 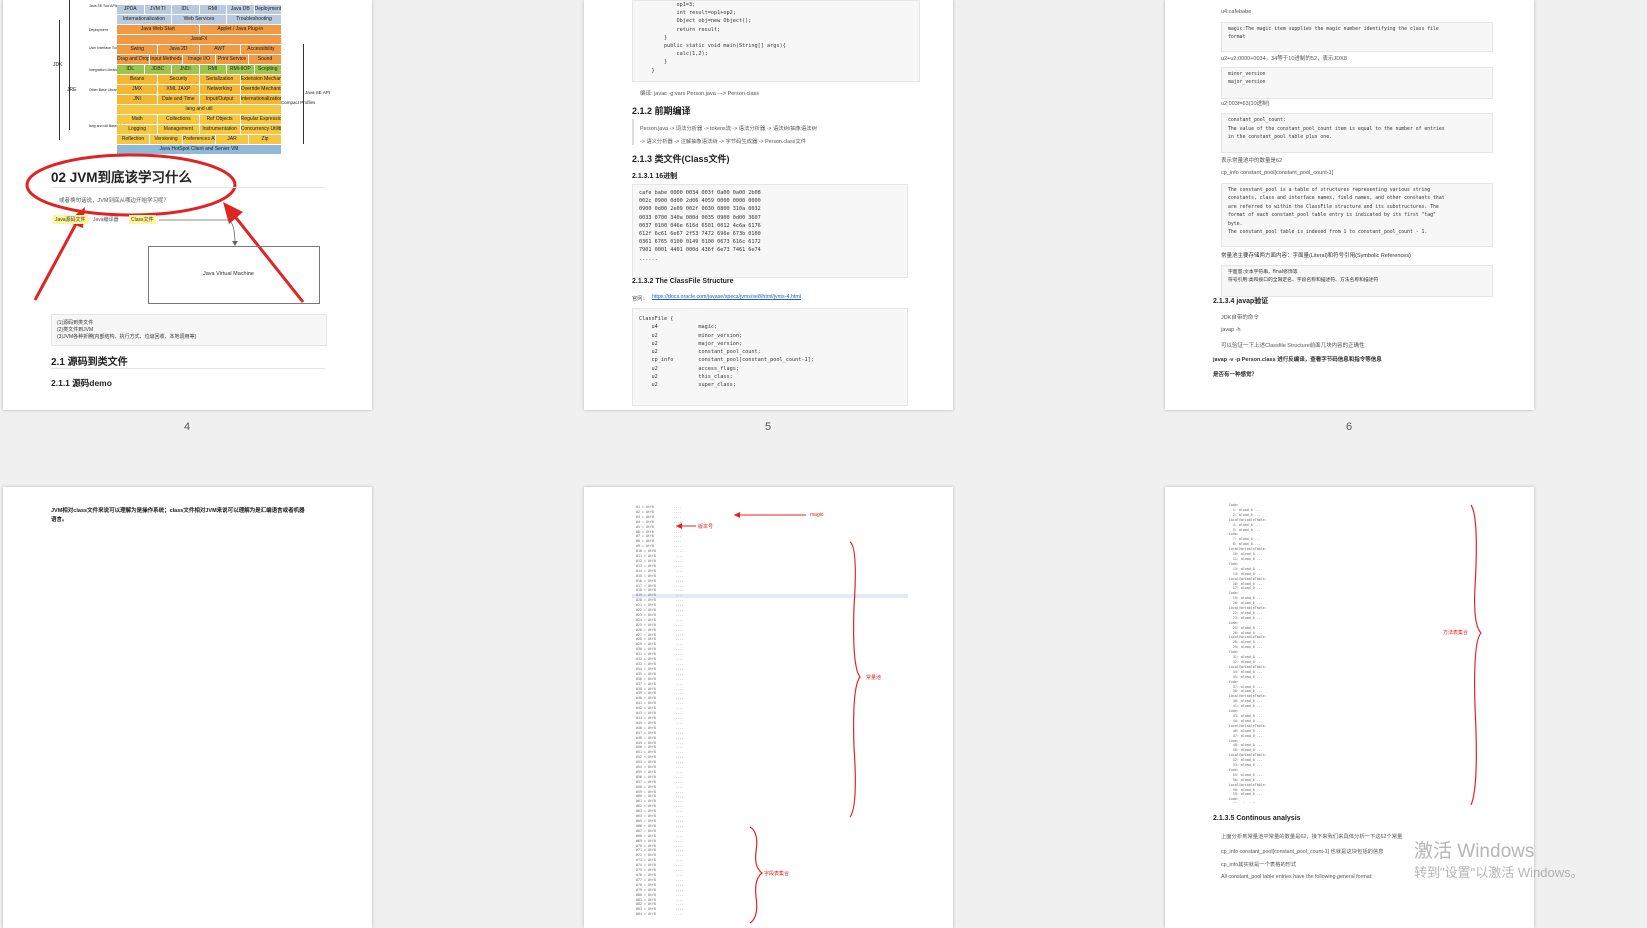 What do you see at coordinates (706, 527) in the screenshot?
I see `ann-version: 版本号` at bounding box center [706, 527].